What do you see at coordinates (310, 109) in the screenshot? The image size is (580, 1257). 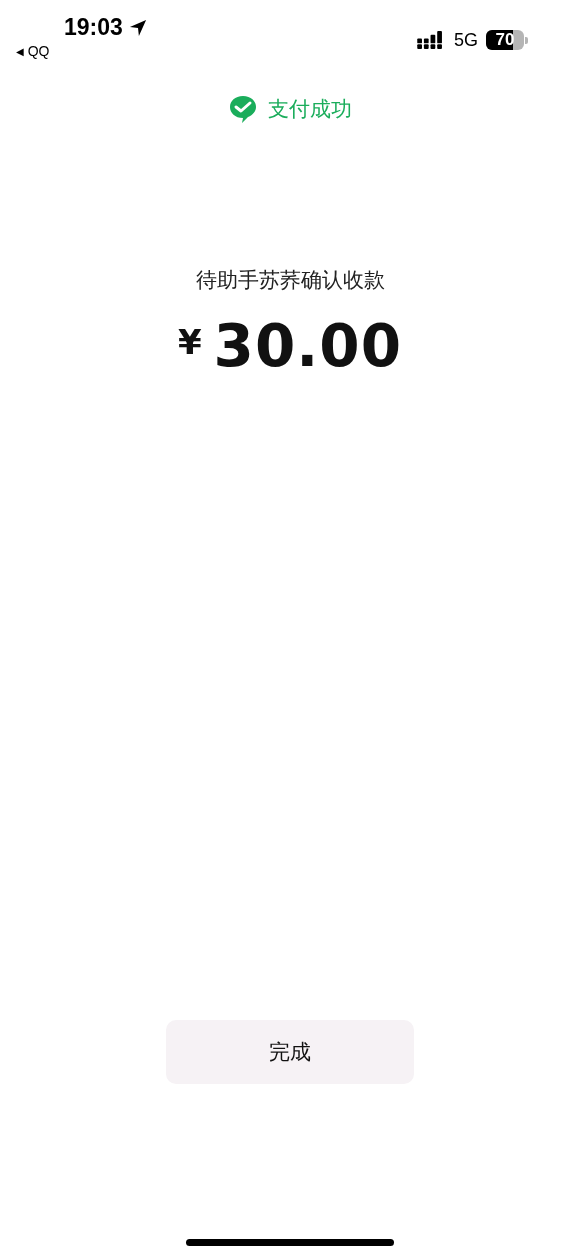 I see `page-title: 支付成功` at bounding box center [310, 109].